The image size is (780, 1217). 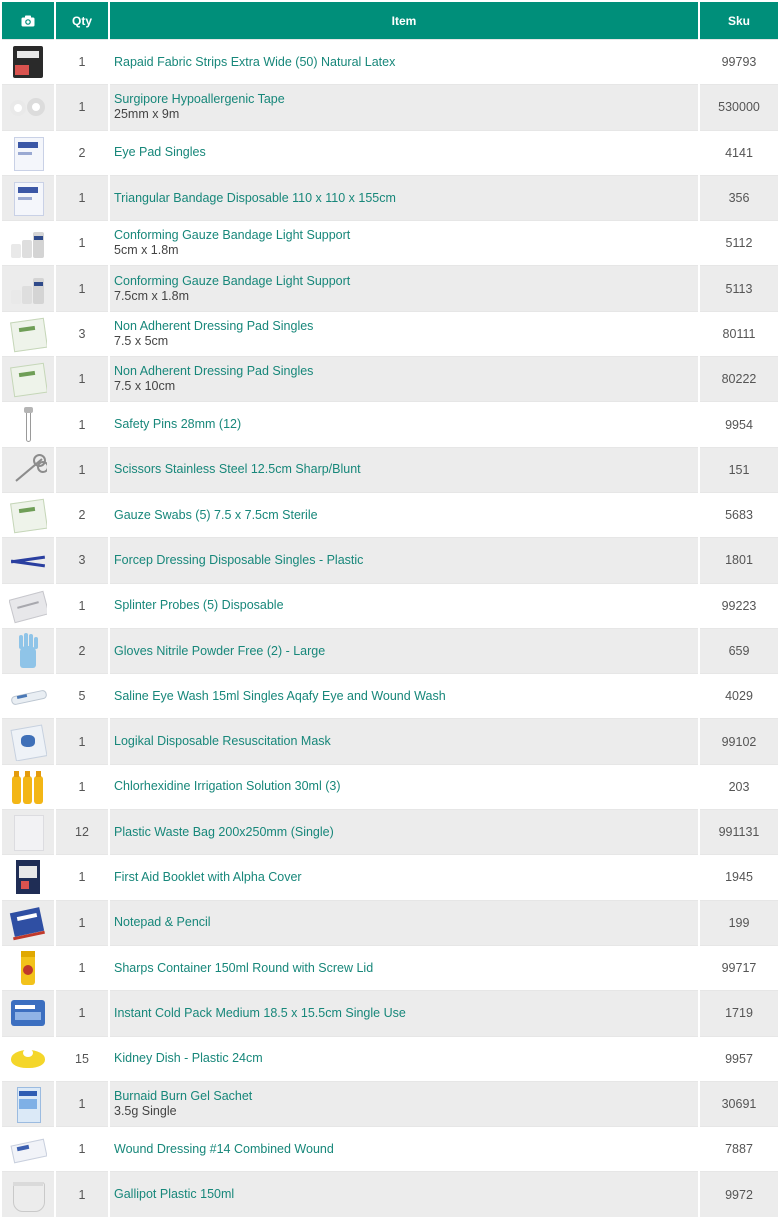 What do you see at coordinates (739, 379) in the screenshot?
I see `sku-cell: 80222` at bounding box center [739, 379].